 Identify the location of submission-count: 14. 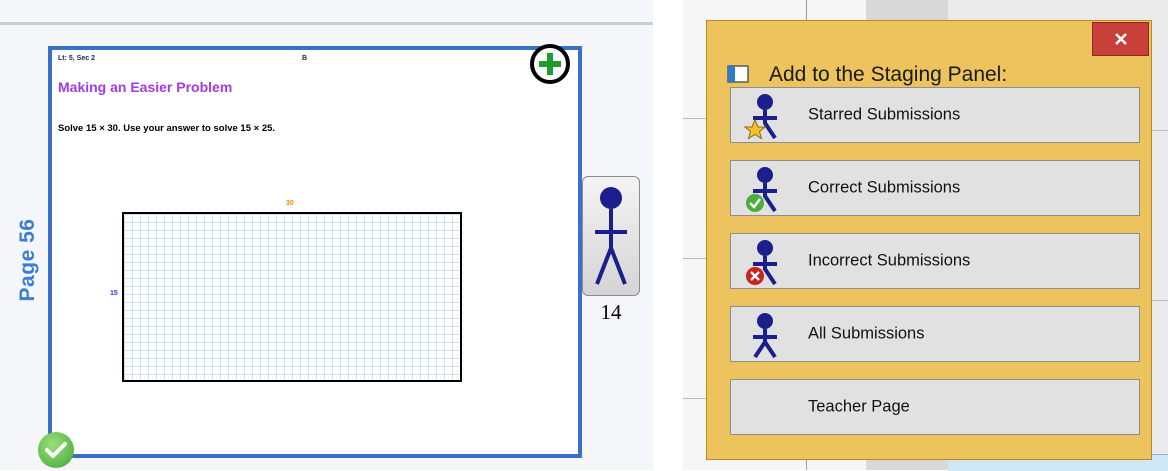
(611, 312).